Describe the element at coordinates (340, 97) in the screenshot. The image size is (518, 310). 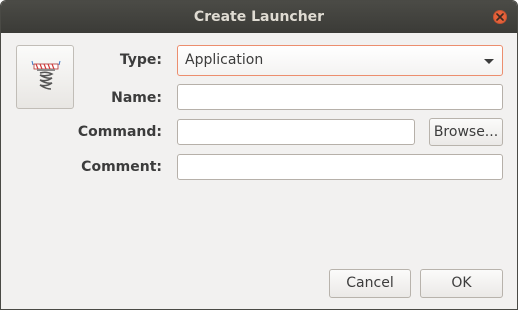
I see `name-input` at that location.